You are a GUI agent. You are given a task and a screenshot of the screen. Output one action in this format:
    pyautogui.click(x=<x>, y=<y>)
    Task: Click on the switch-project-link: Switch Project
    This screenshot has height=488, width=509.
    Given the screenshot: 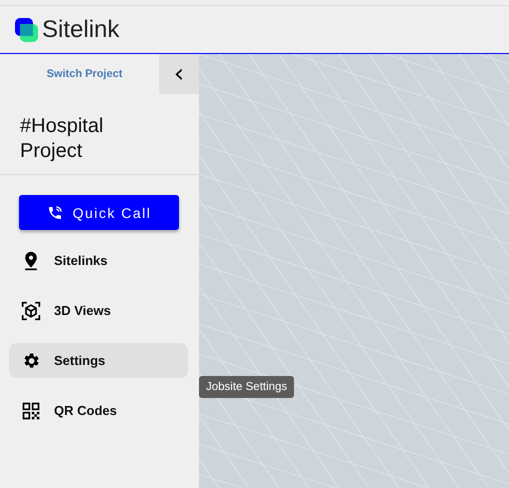 What is the action you would take?
    pyautogui.click(x=79, y=74)
    